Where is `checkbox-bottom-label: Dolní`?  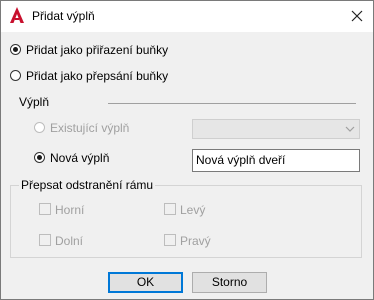 checkbox-bottom-label: Dolní is located at coordinates (69, 241).